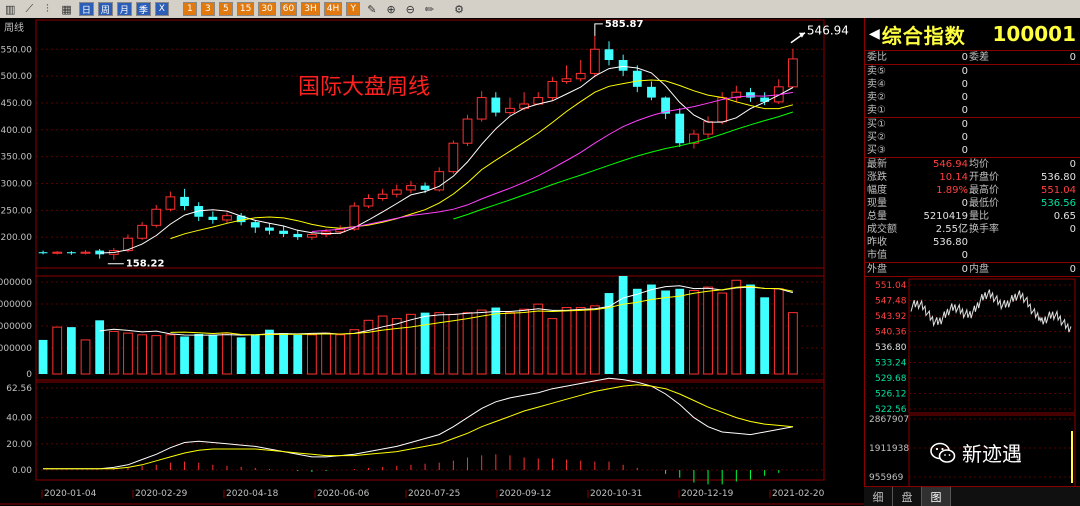 This screenshot has height=506, width=1080. I want to click on panel-tab-0: 细, so click(878, 496).